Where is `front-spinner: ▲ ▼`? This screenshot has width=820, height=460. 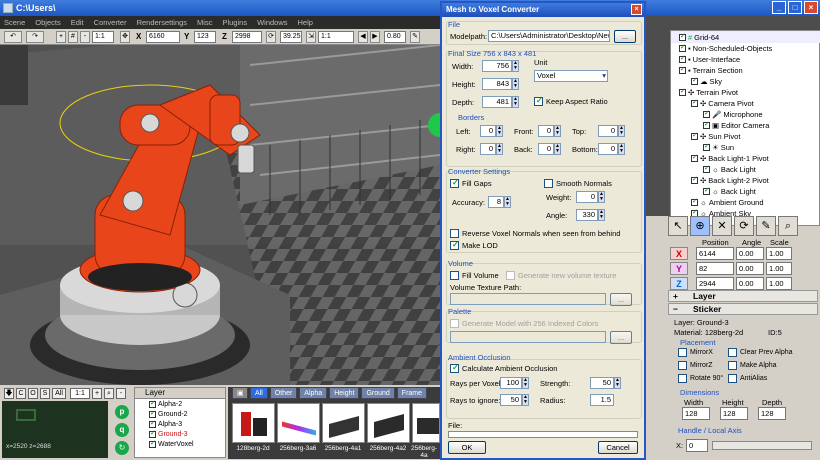
front-spinner: ▲ ▼ is located at coordinates (557, 131).